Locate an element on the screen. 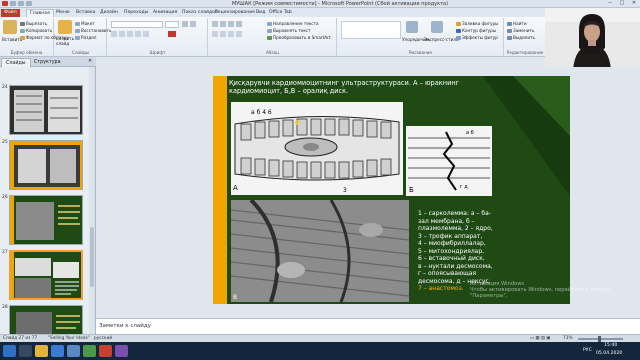  numbering-icon is located at coordinates (223, 24).